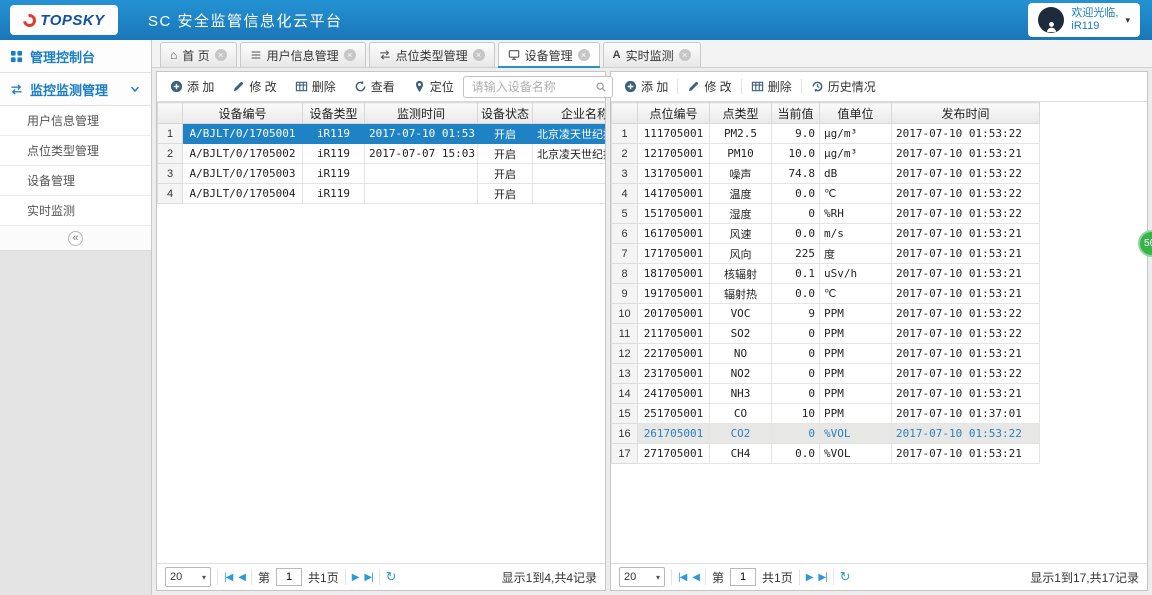  Describe the element at coordinates (825, 293) in the screenshot. I see `table-row: 9 191705001 辐射热 0.0 ℃ 2017-07-10 01:53:21` at that location.